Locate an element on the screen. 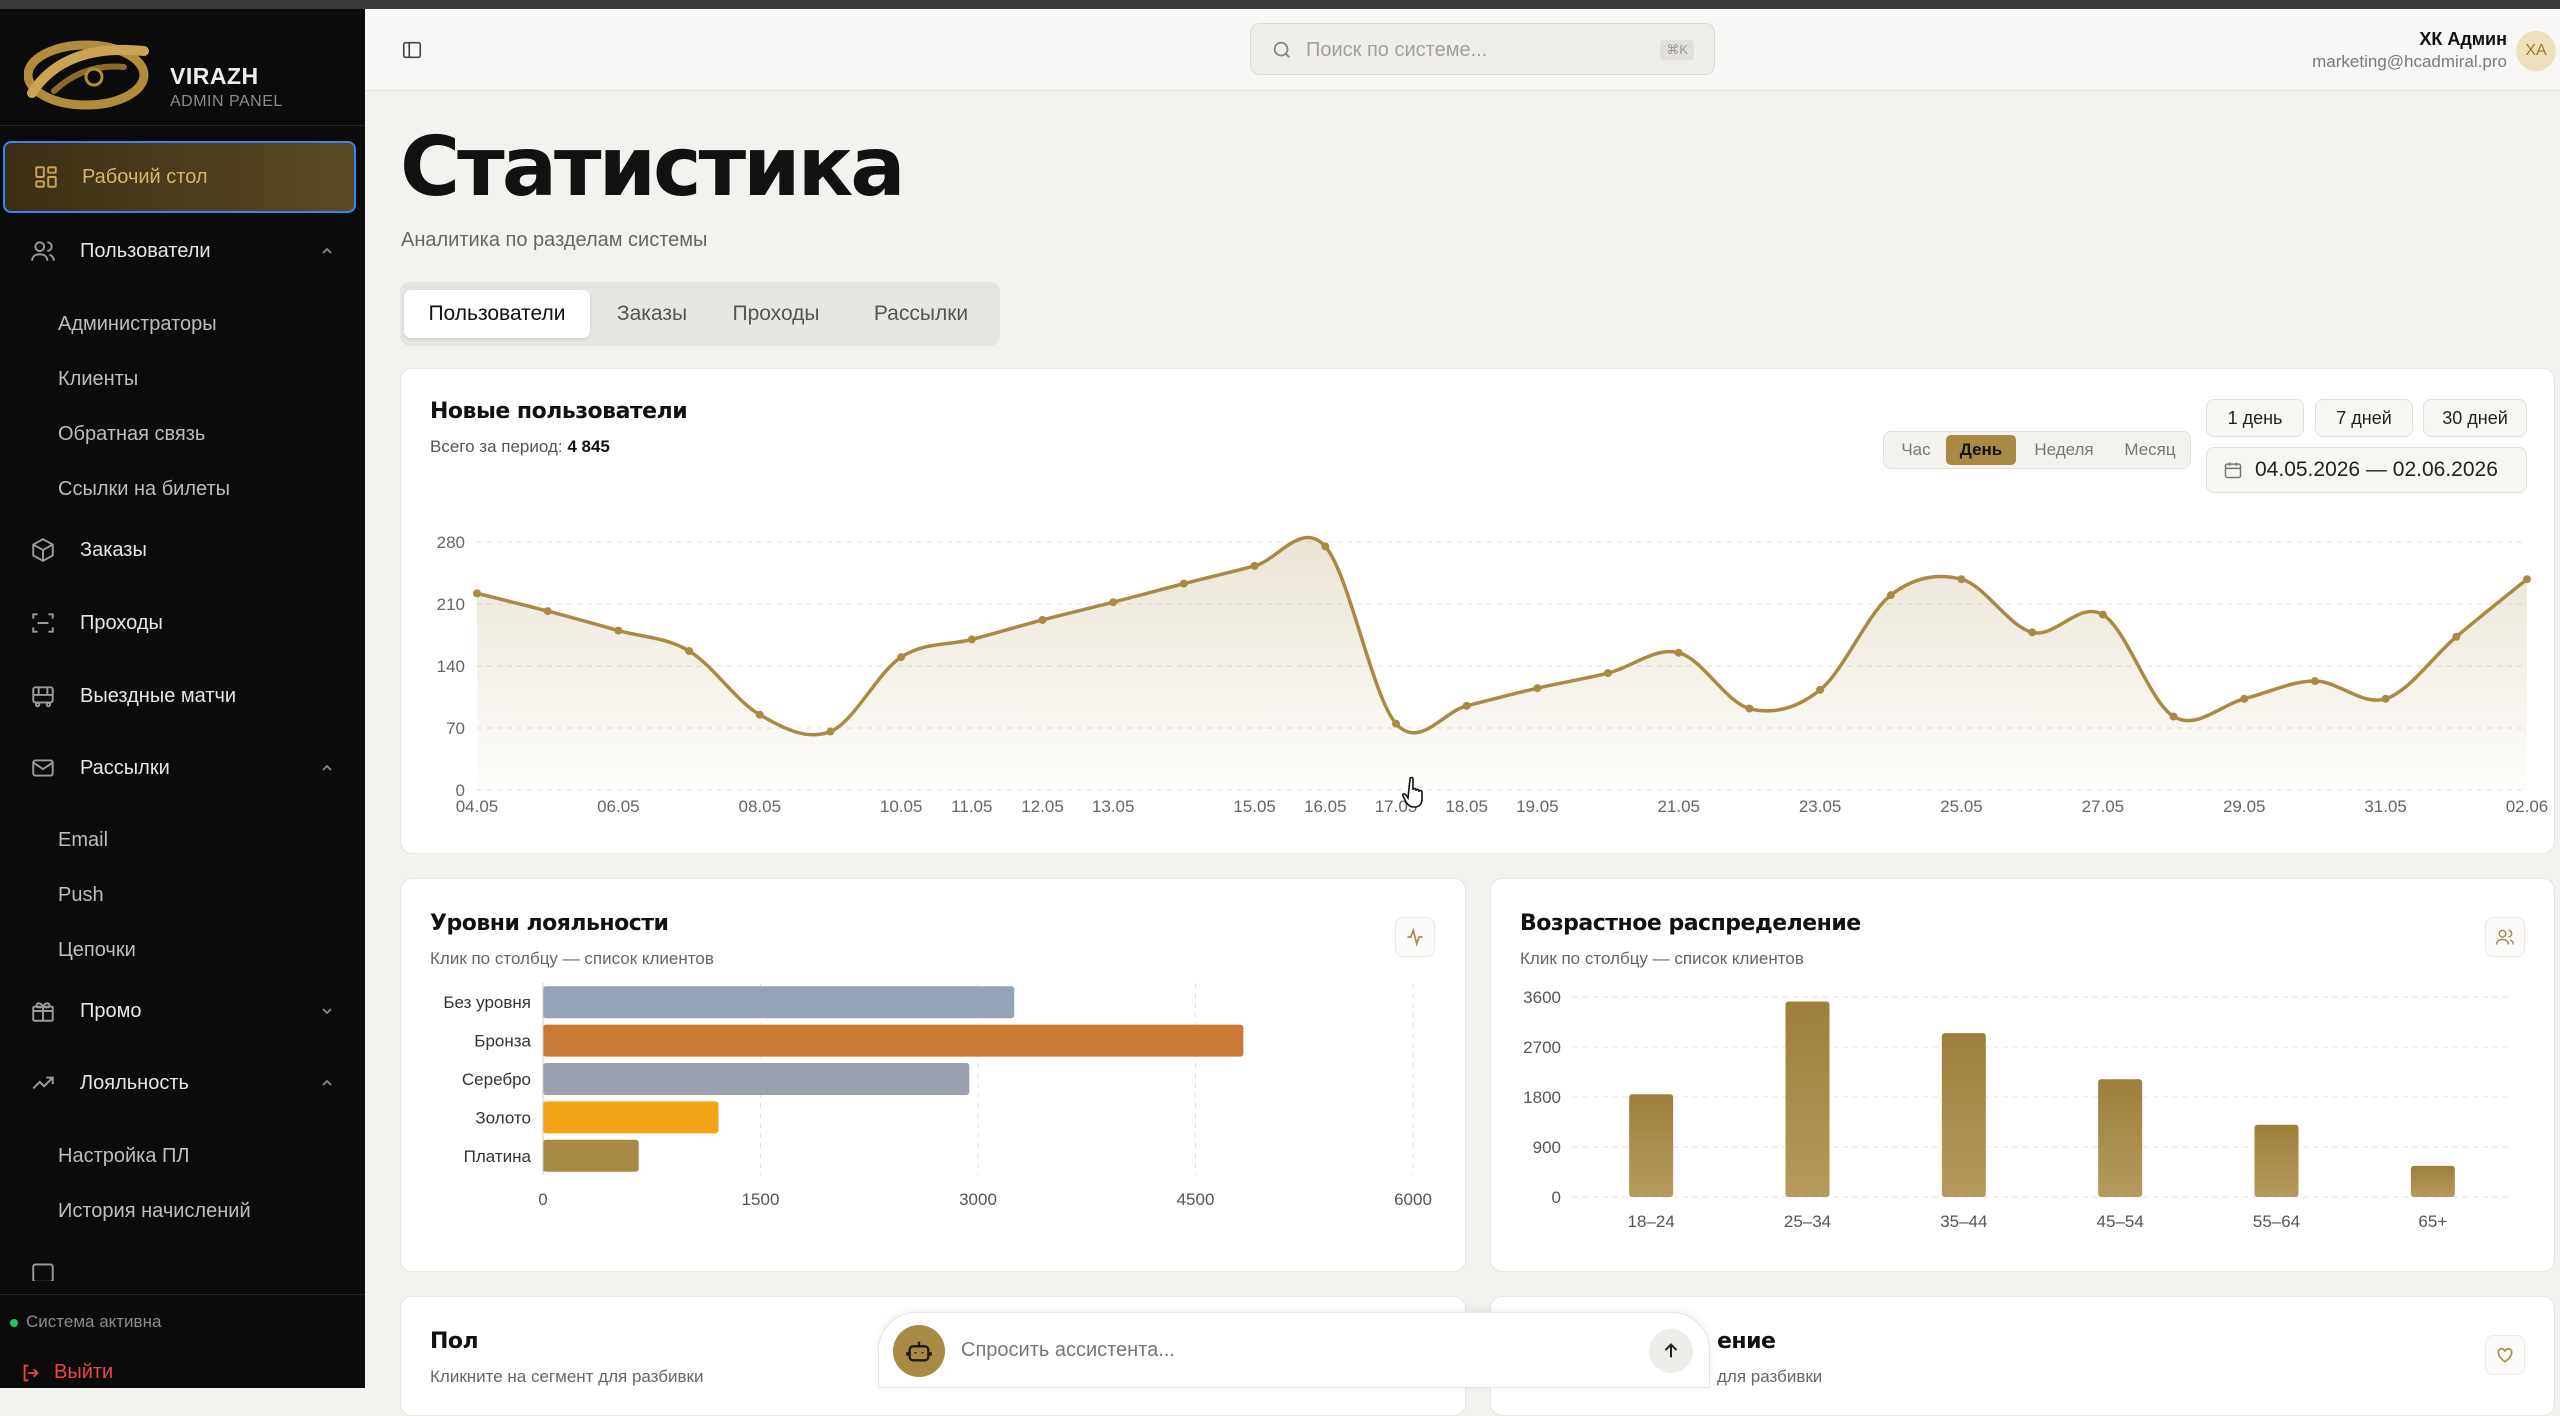  sidebar-subitem-clients: Клиенты is located at coordinates (98, 379).